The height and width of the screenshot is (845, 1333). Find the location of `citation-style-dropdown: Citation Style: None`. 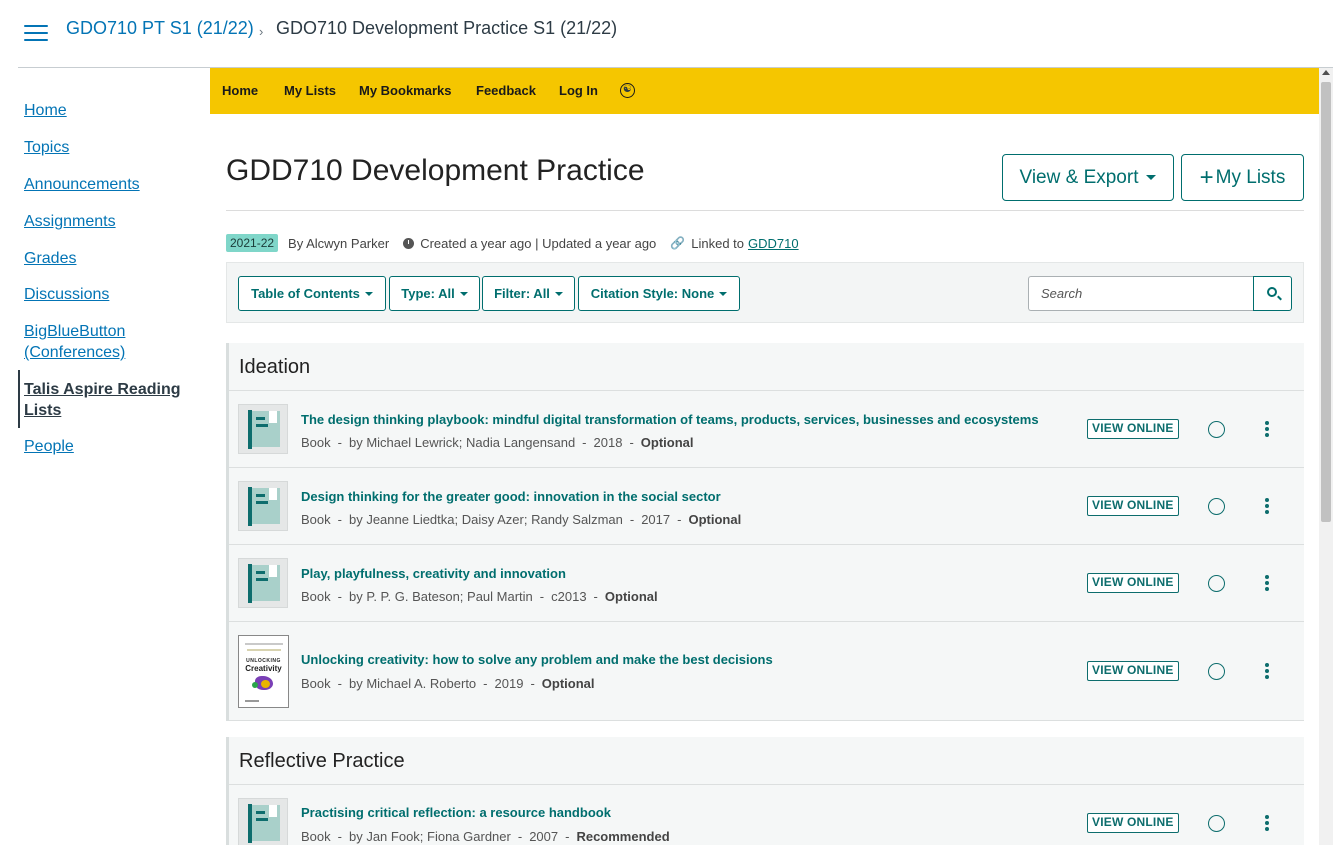

citation-style-dropdown: Citation Style: None is located at coordinates (659, 293).